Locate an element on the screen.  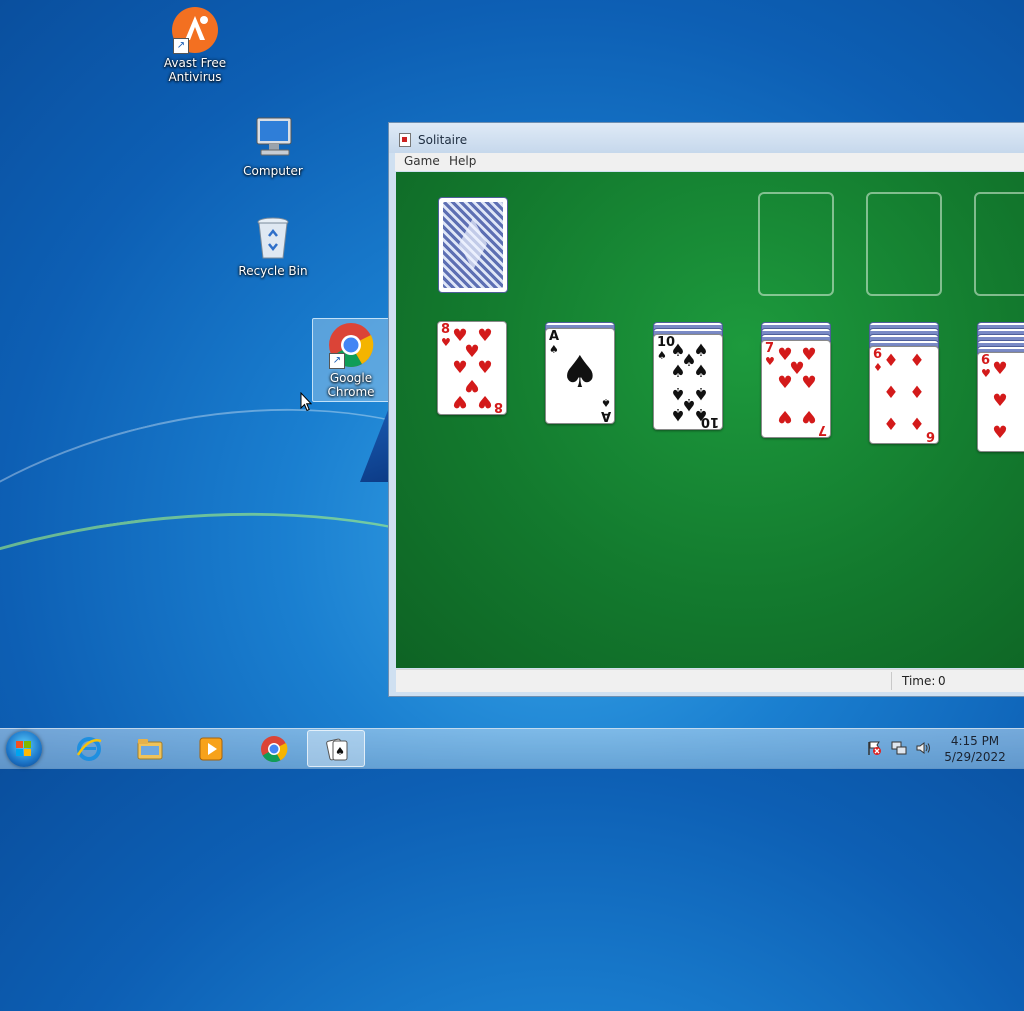
tableau-card: 6 ♥ ♥ ♥ ♥ is located at coordinates (1000, 402).